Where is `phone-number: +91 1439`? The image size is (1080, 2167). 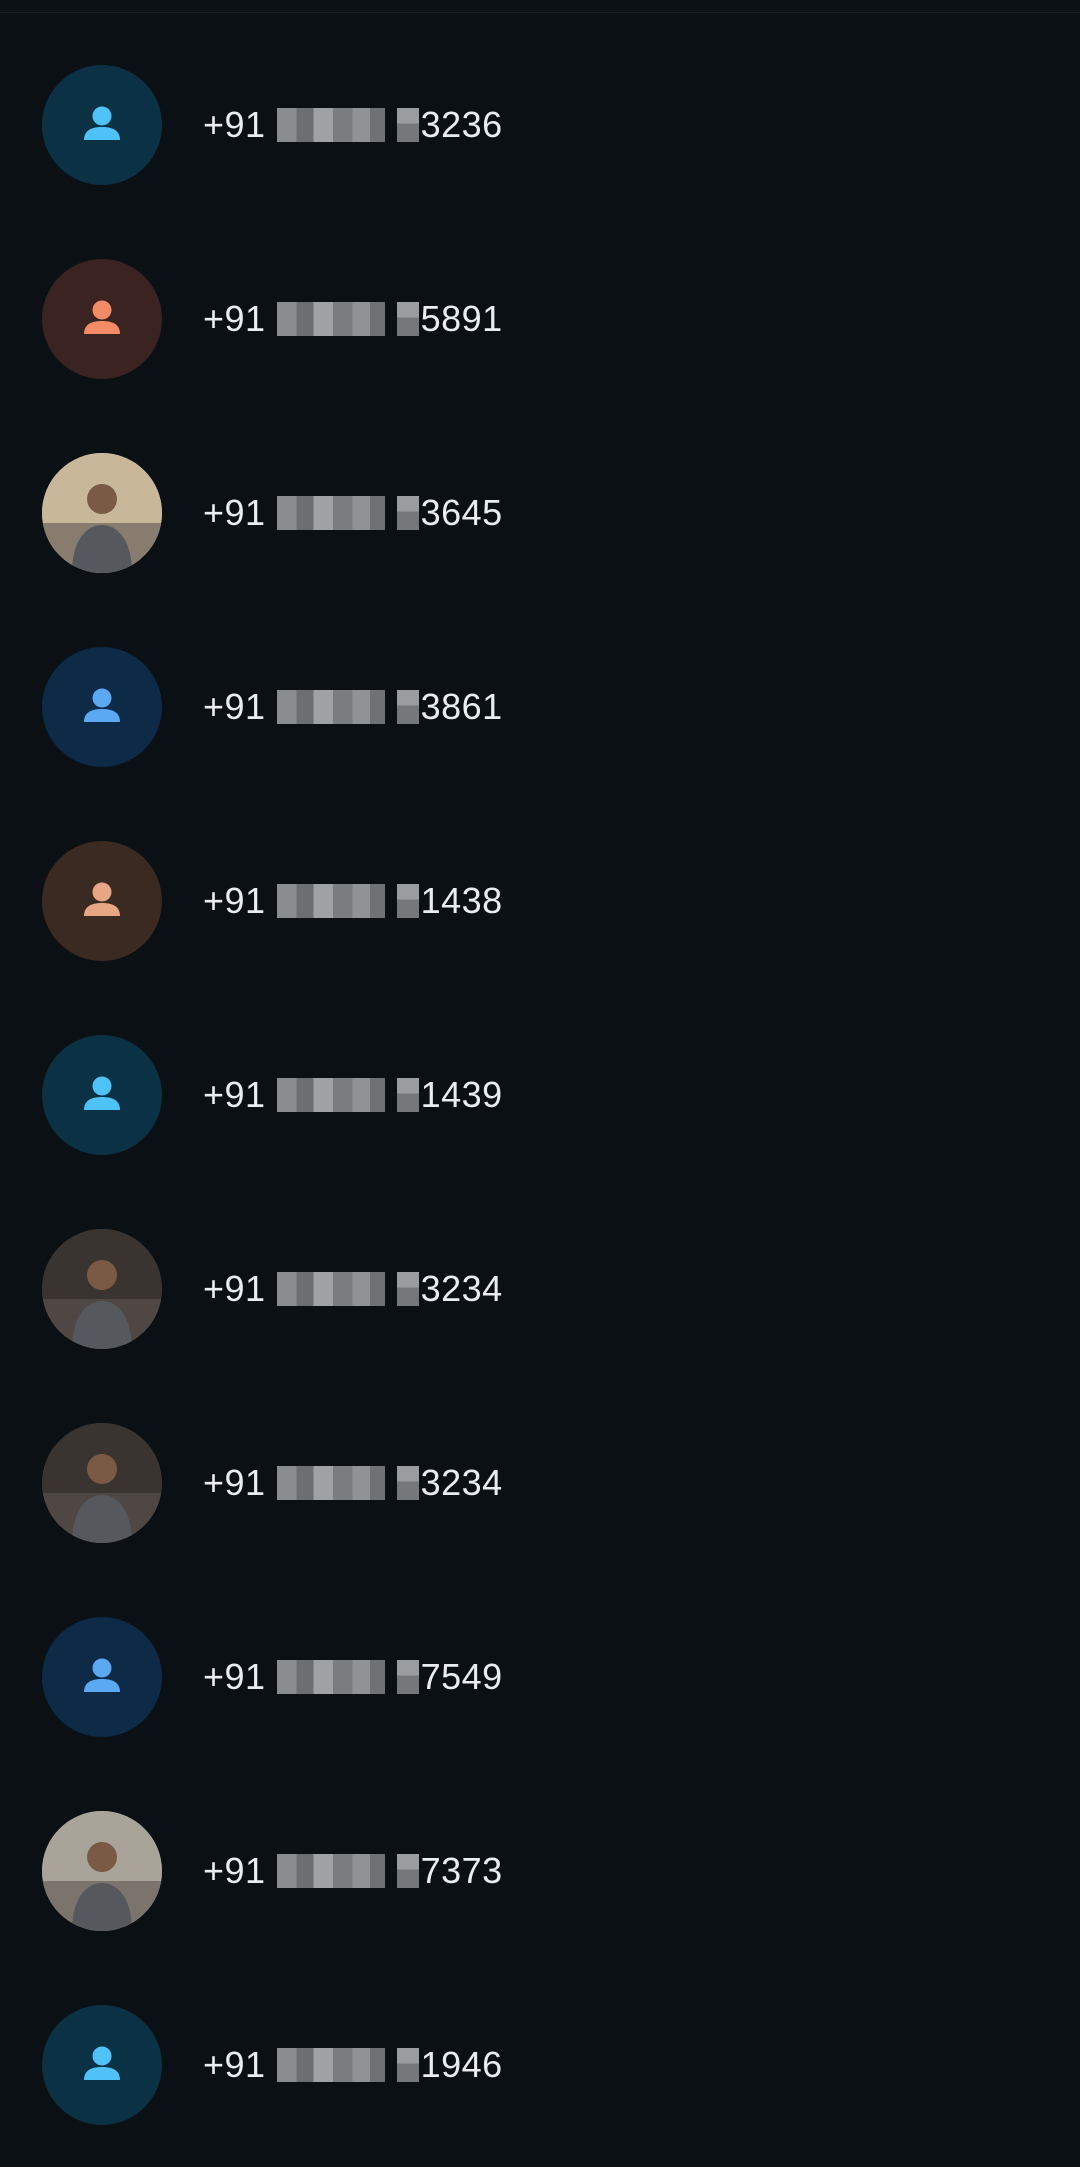 phone-number: +91 1439 is located at coordinates (353, 1094).